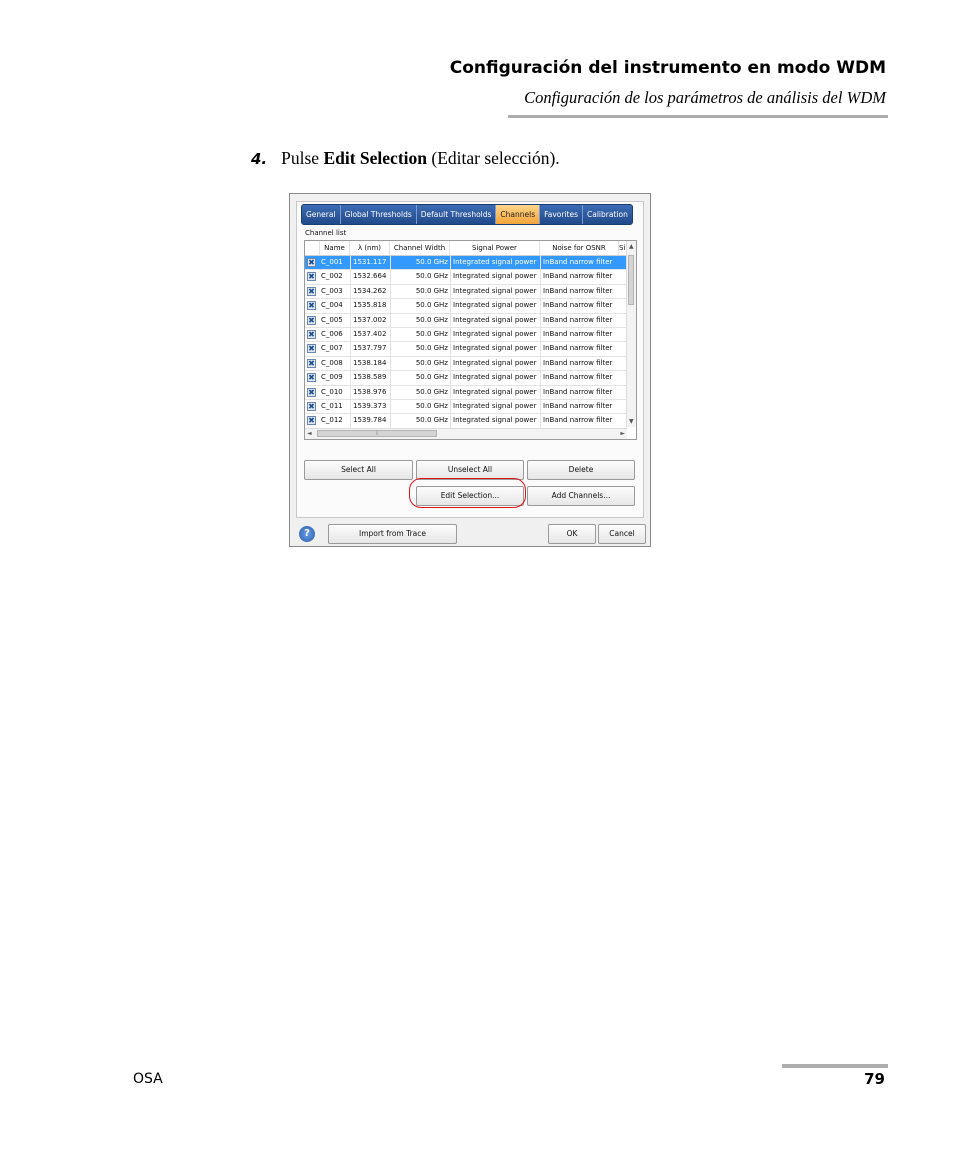 The height and width of the screenshot is (1159, 954). Describe the element at coordinates (622, 433) in the screenshot. I see `scroll-right-icon: ►` at that location.